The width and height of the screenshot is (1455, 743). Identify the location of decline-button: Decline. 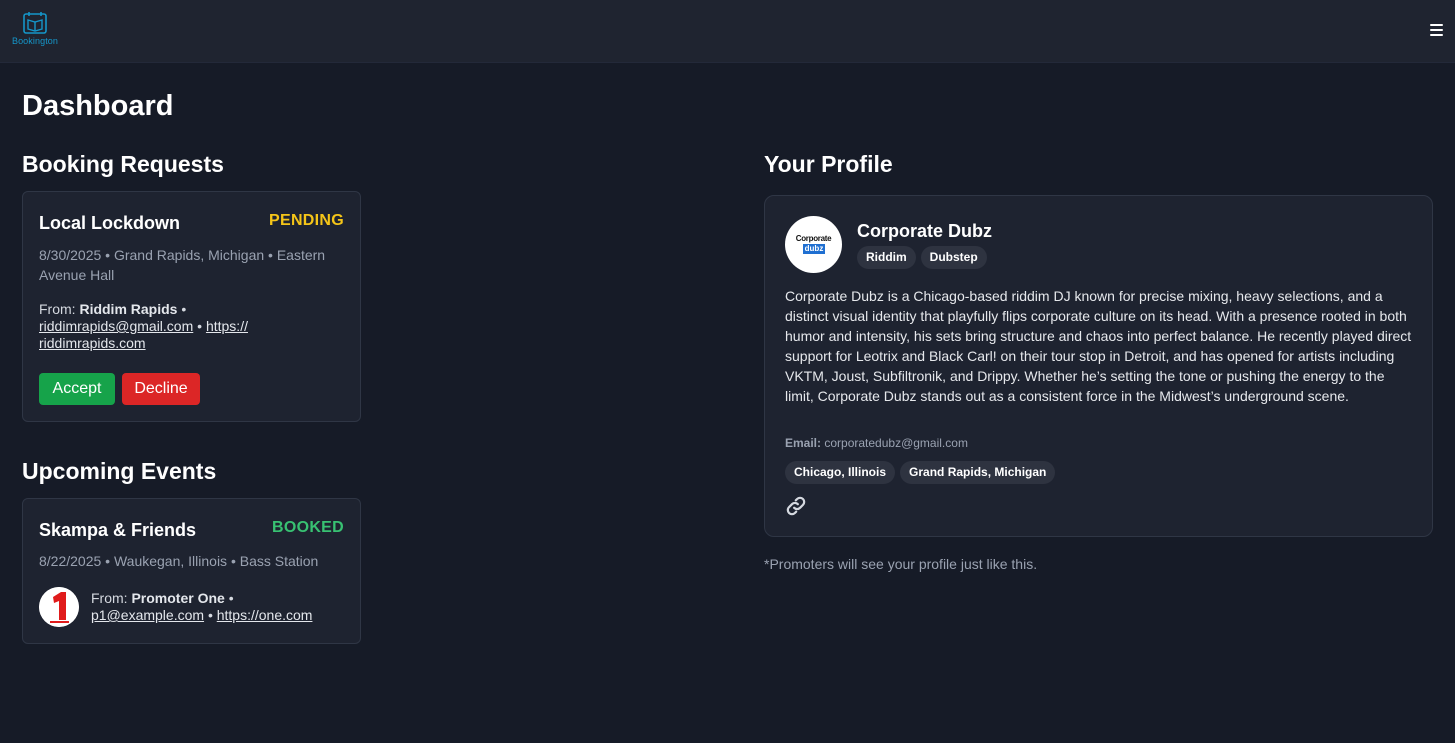
(161, 389).